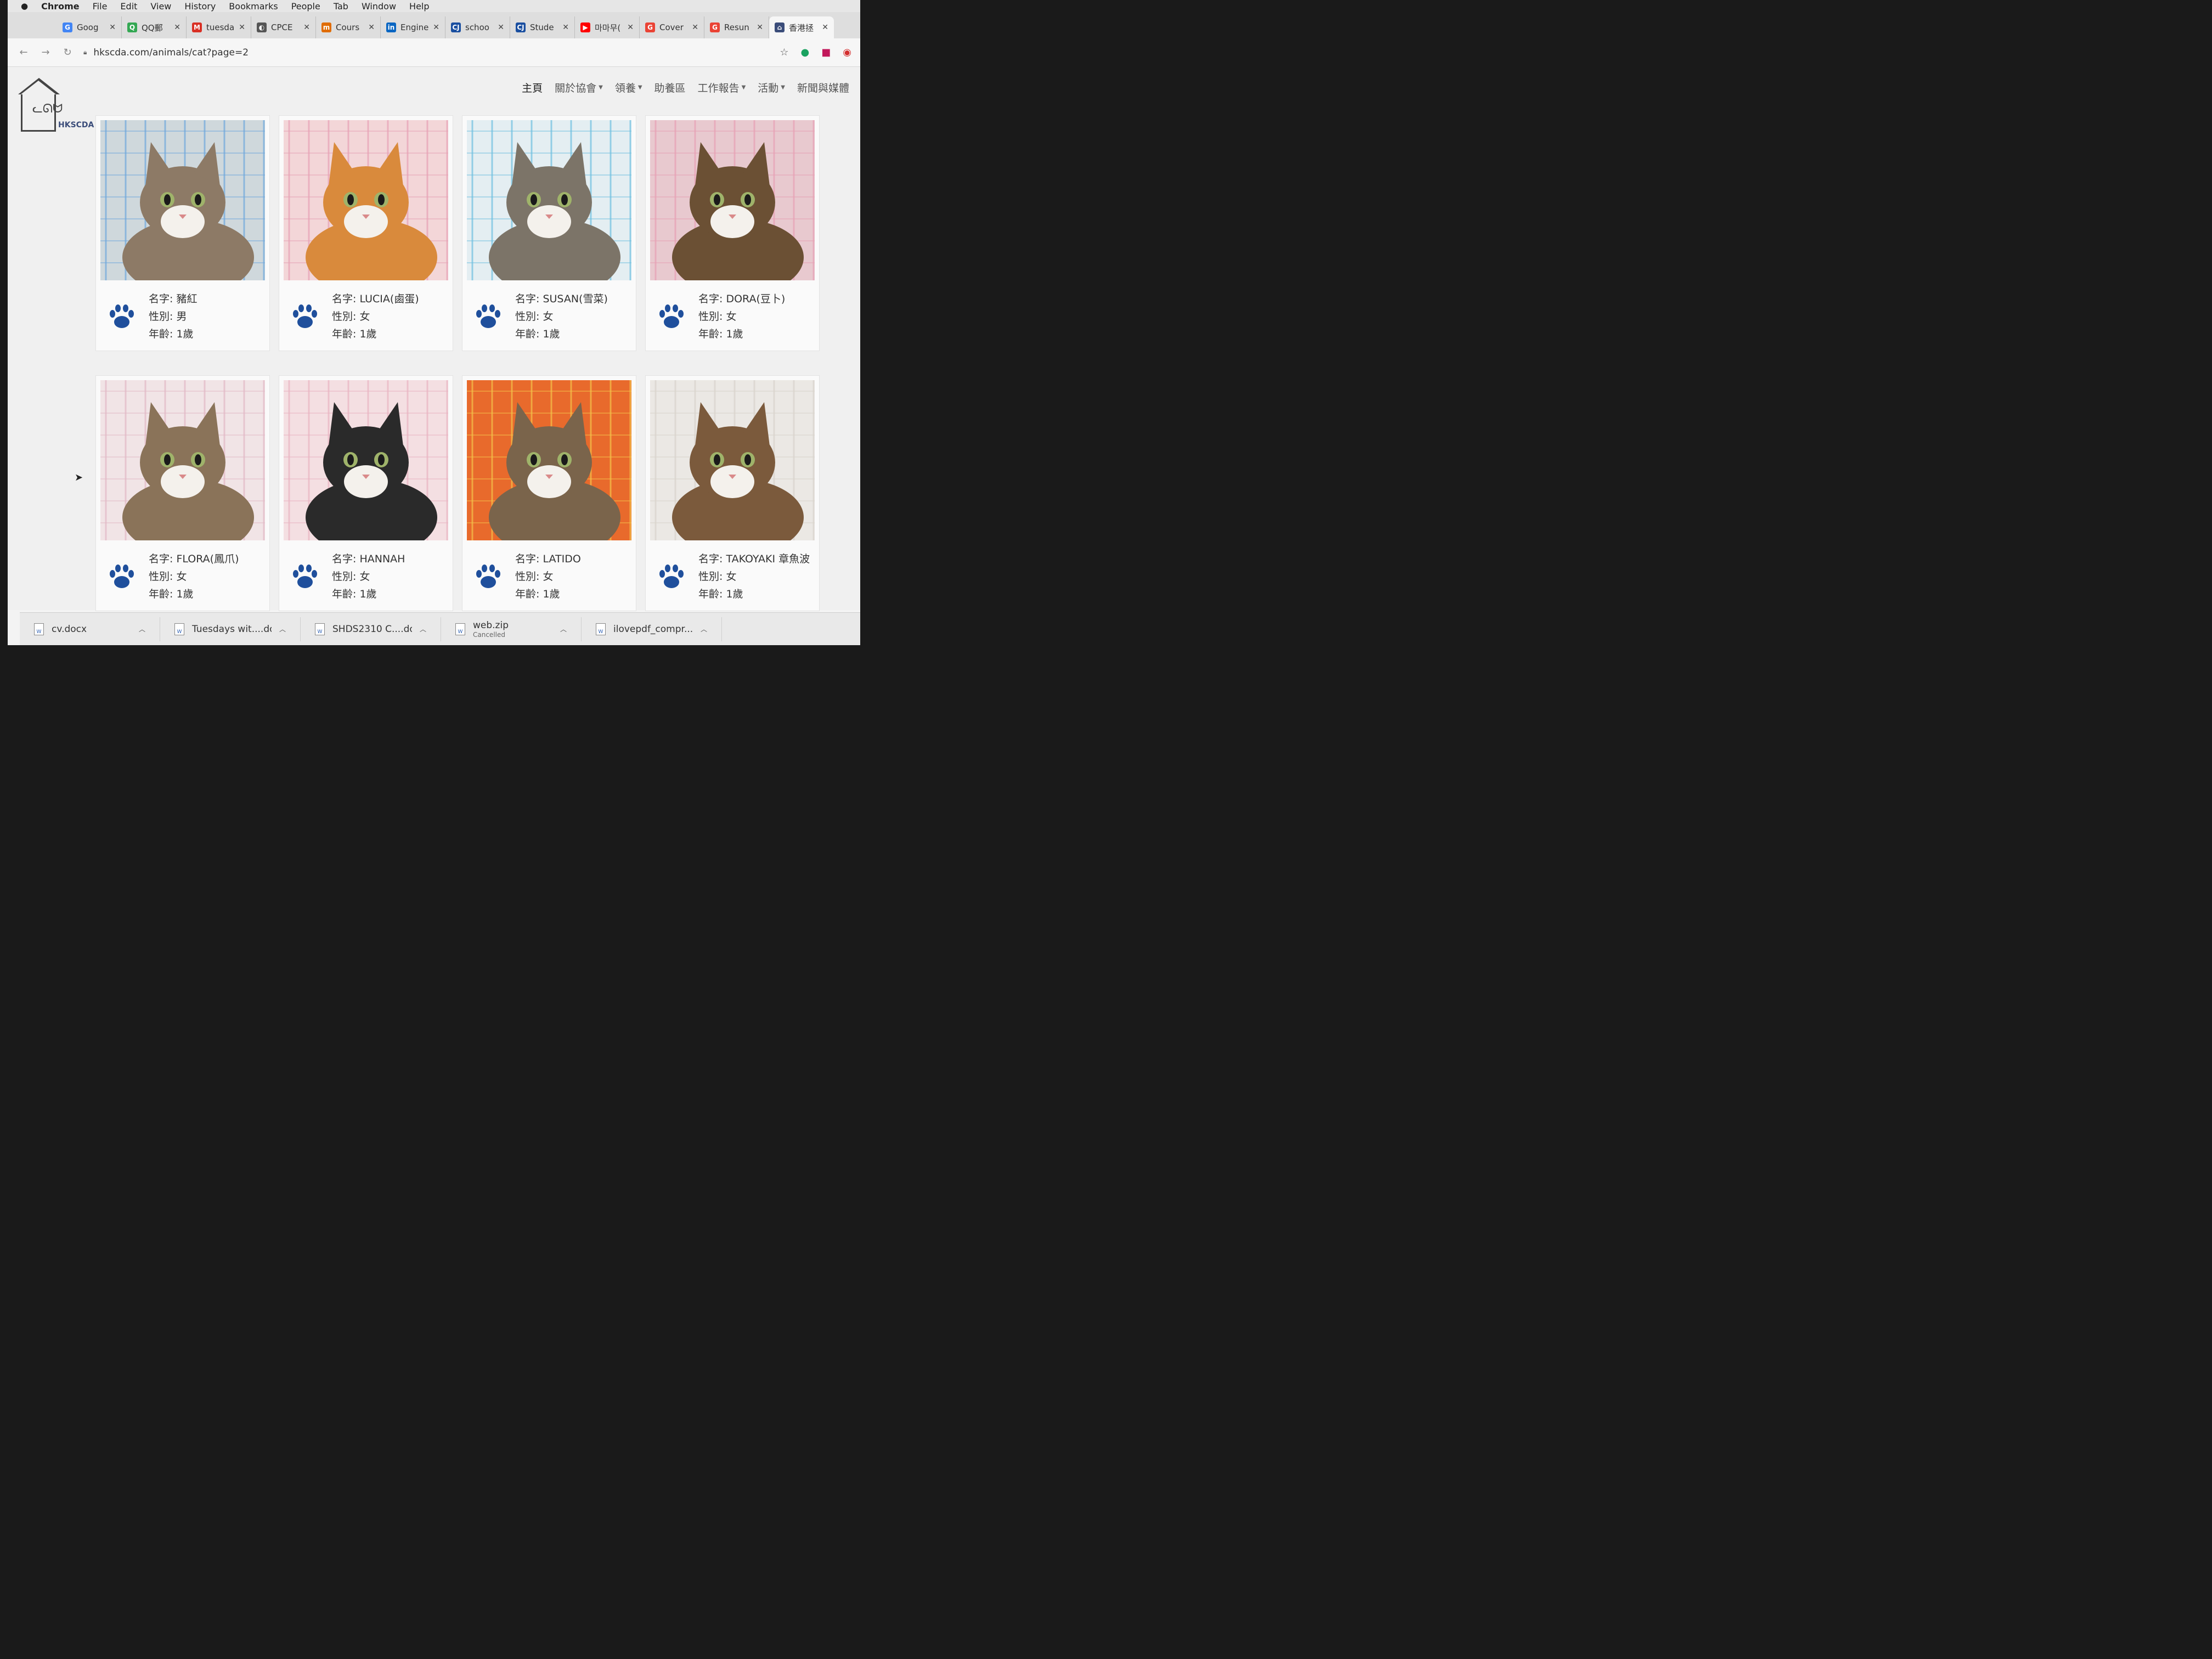  What do you see at coordinates (489, 634) in the screenshot?
I see `download-status: Cancelled` at bounding box center [489, 634].